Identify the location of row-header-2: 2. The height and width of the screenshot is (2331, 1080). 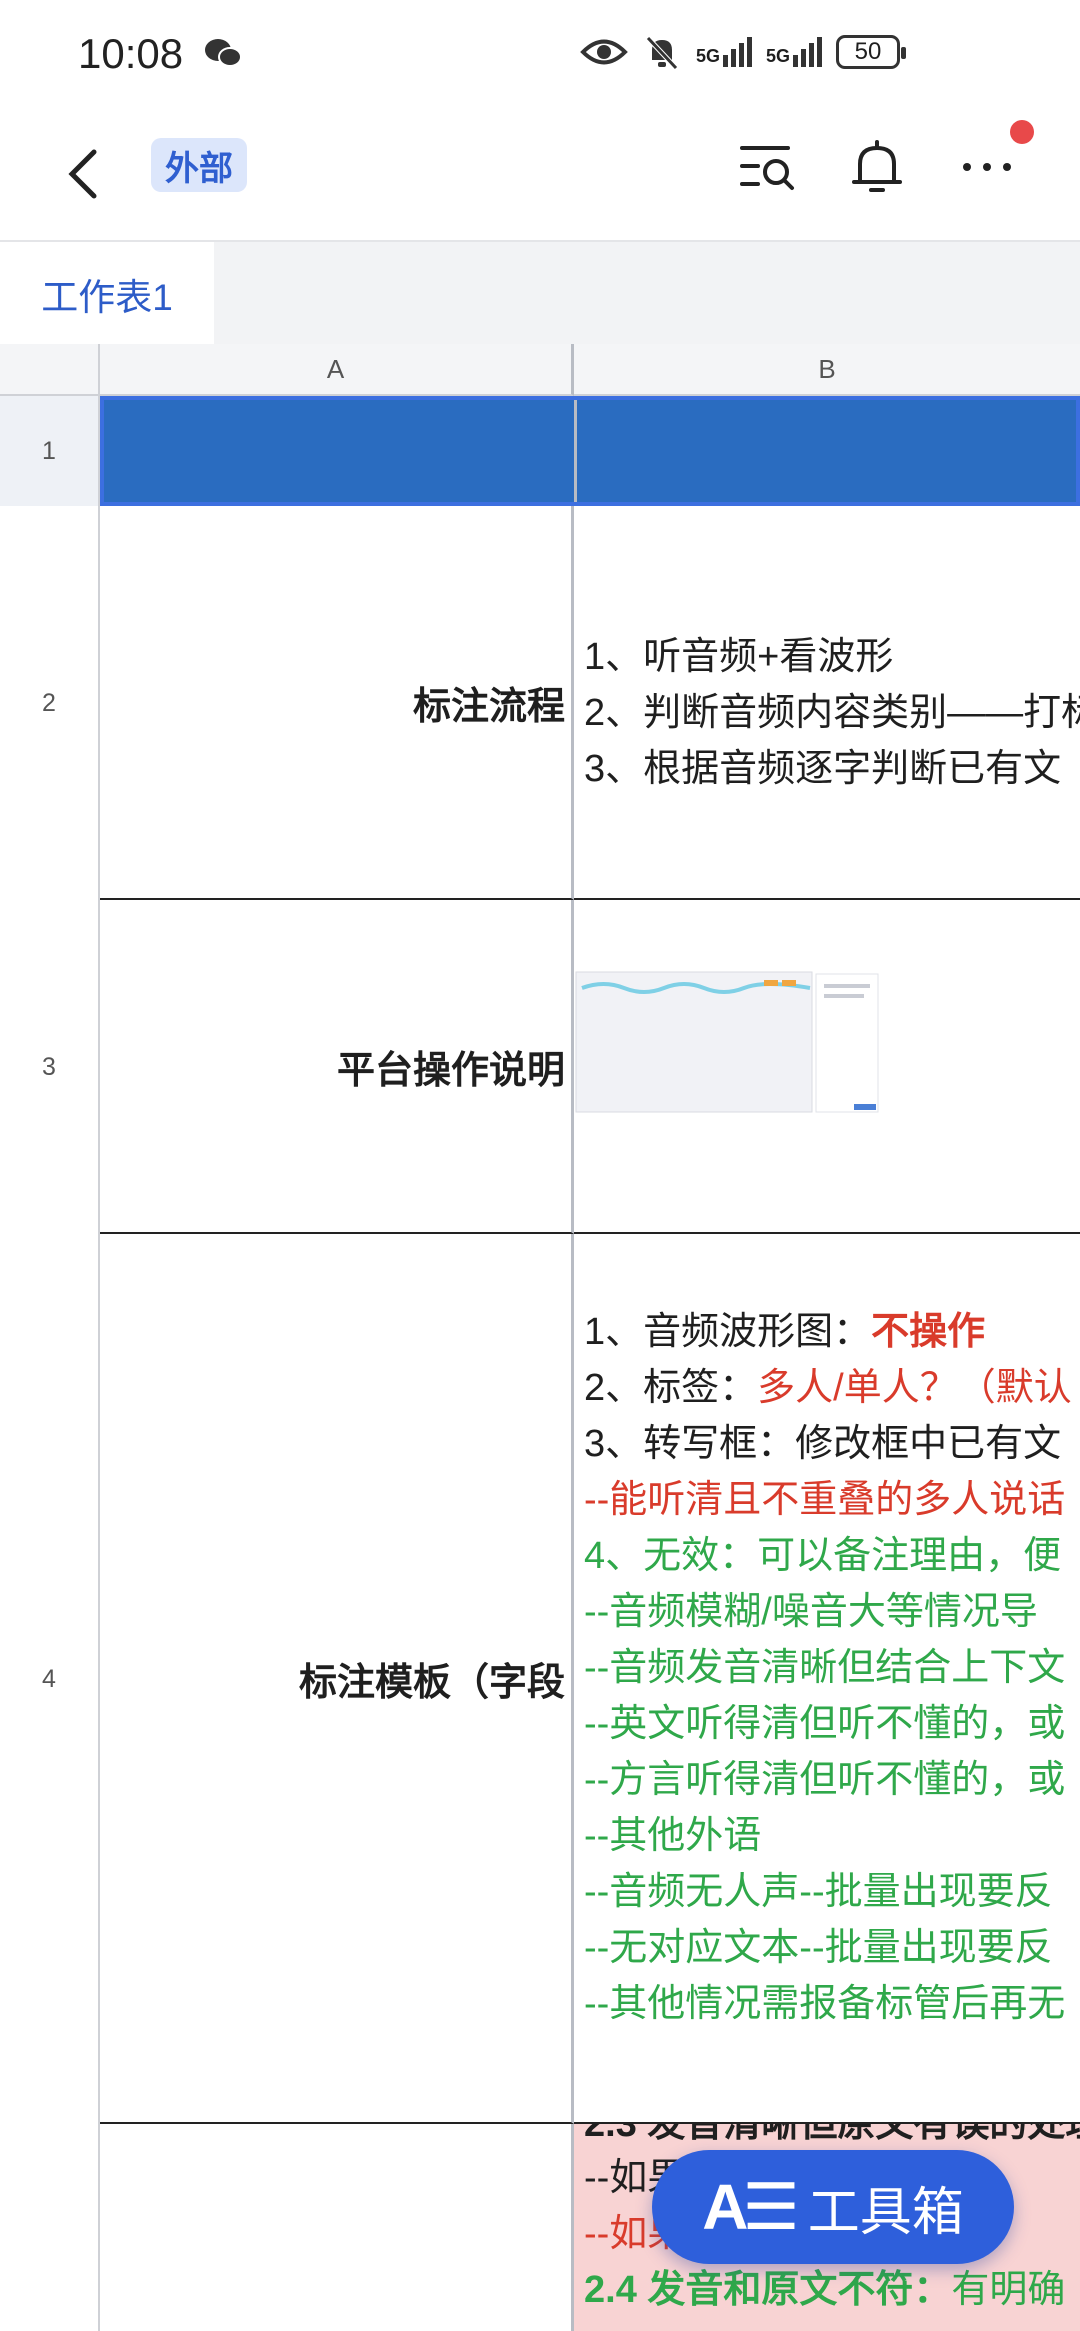
(50, 703).